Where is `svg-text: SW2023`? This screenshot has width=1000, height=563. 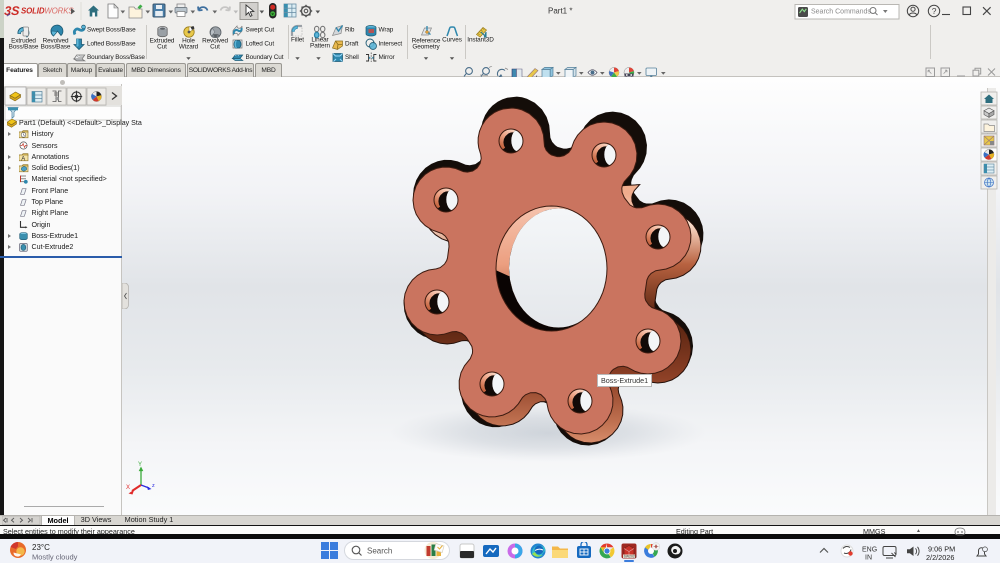
svg-text: SW2023 is located at coordinates (630, 556).